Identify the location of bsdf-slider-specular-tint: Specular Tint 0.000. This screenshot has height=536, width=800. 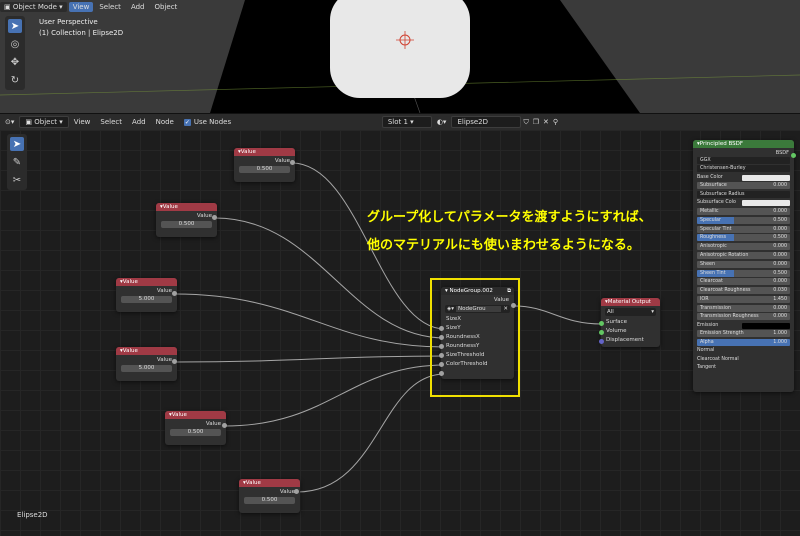
(743, 229).